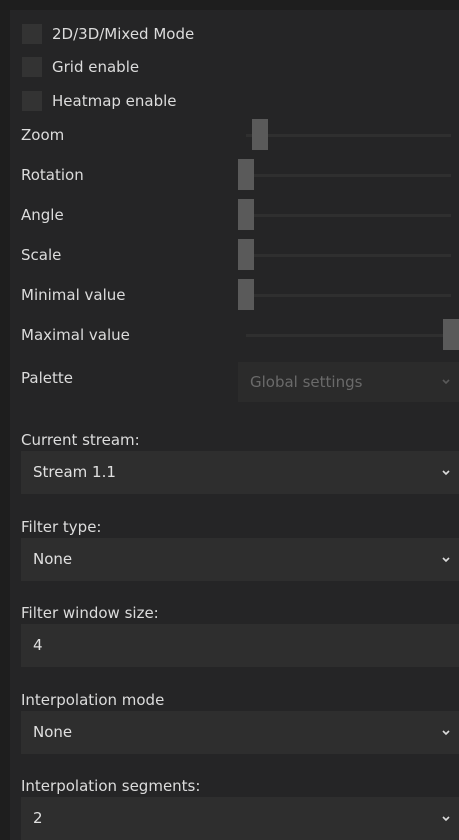 The width and height of the screenshot is (459, 840). I want to click on zoom-slider-track, so click(348, 135).